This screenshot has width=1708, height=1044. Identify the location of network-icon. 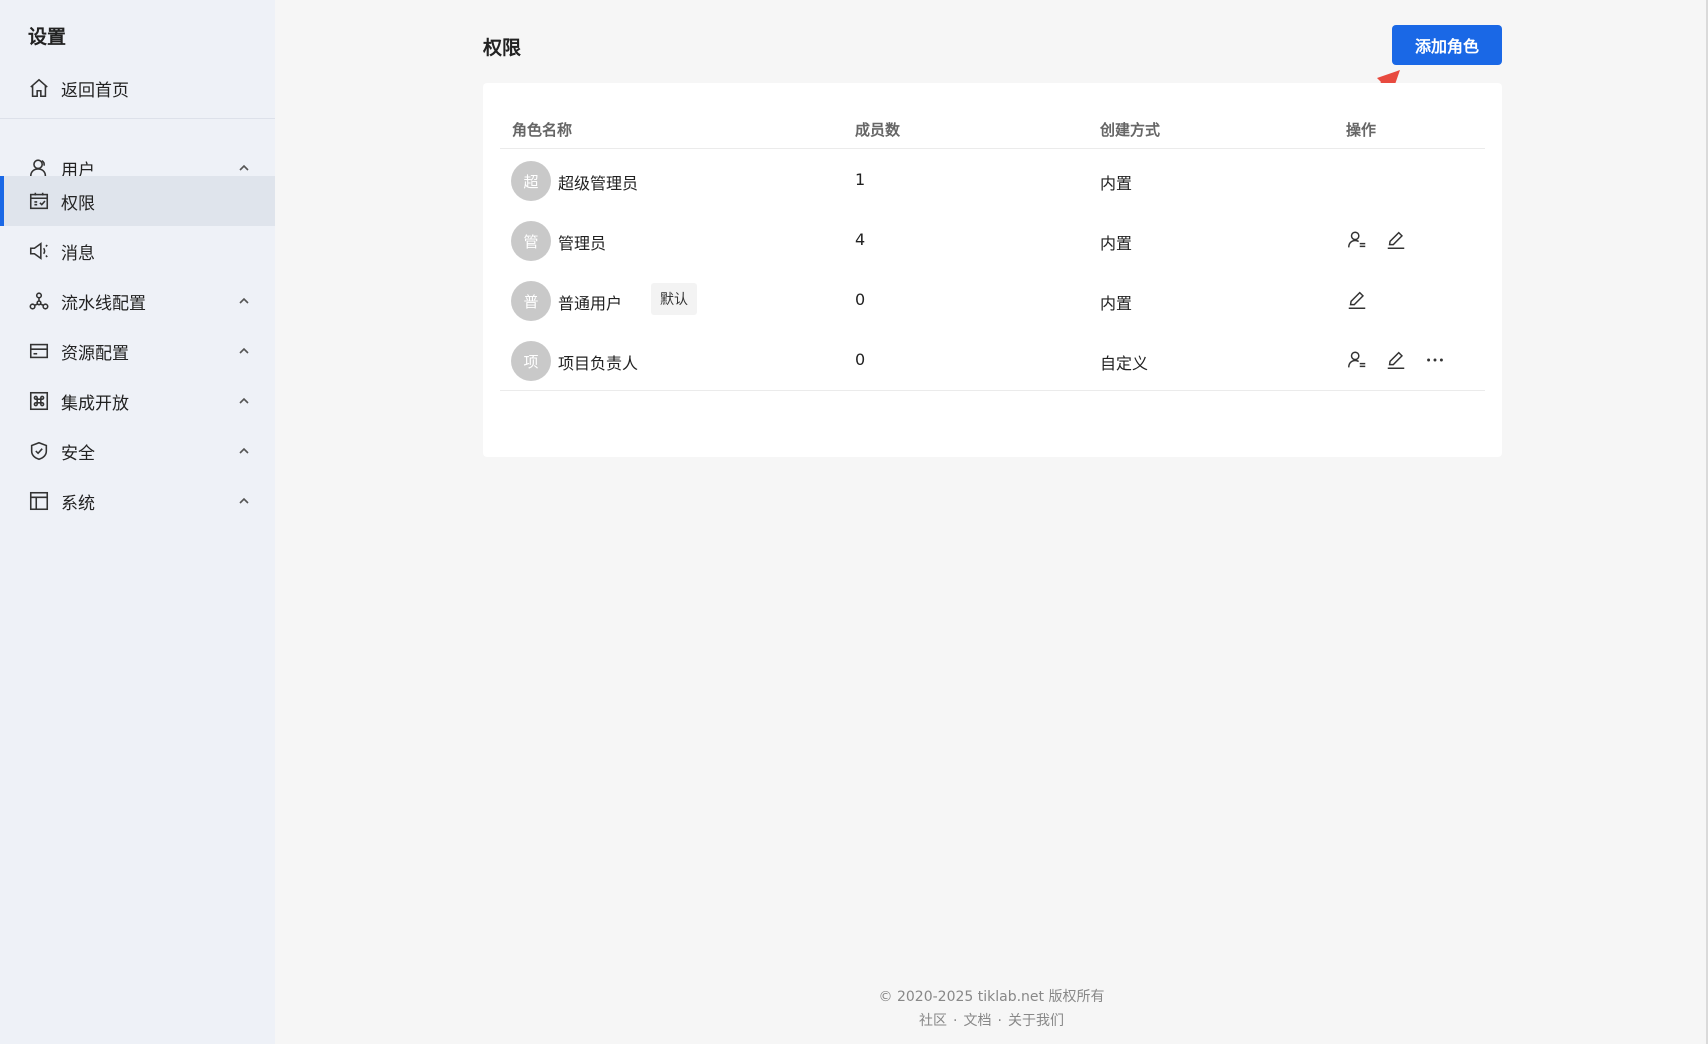
(39, 301).